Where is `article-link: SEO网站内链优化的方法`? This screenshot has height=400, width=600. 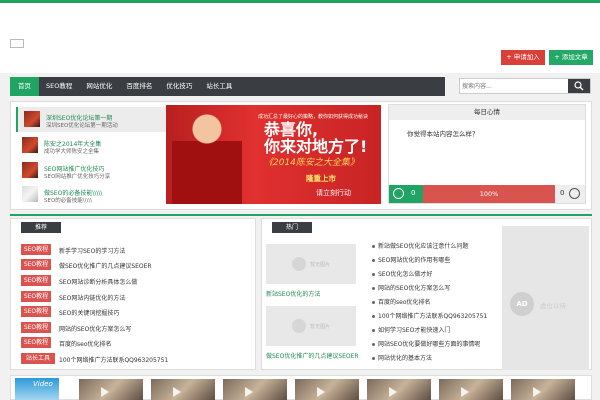 article-link: SEO网站内链优化的方法 is located at coordinates (92, 297).